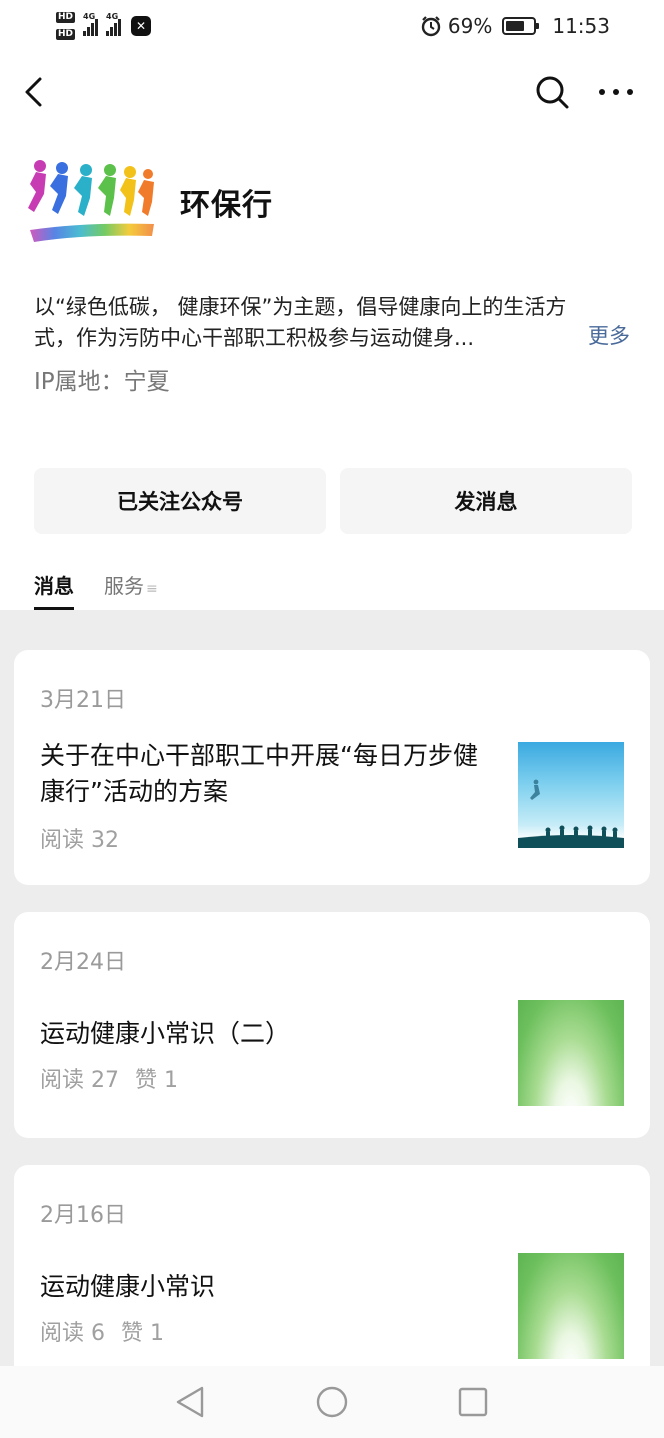  What do you see at coordinates (609, 335) in the screenshot?
I see `more-description-link: 更多` at bounding box center [609, 335].